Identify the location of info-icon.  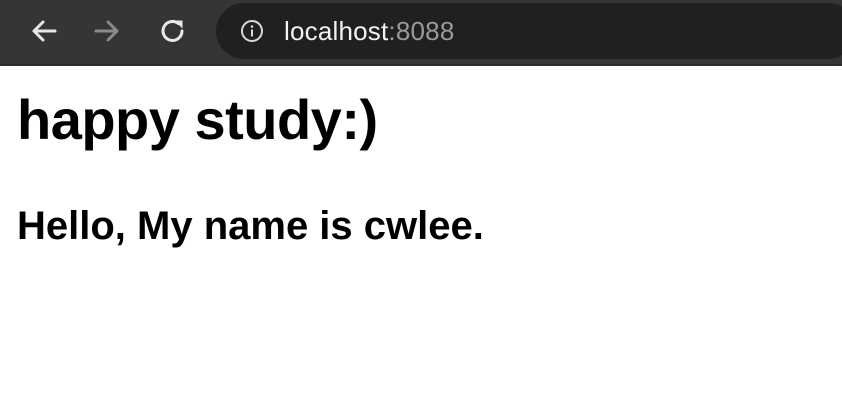
(252, 31).